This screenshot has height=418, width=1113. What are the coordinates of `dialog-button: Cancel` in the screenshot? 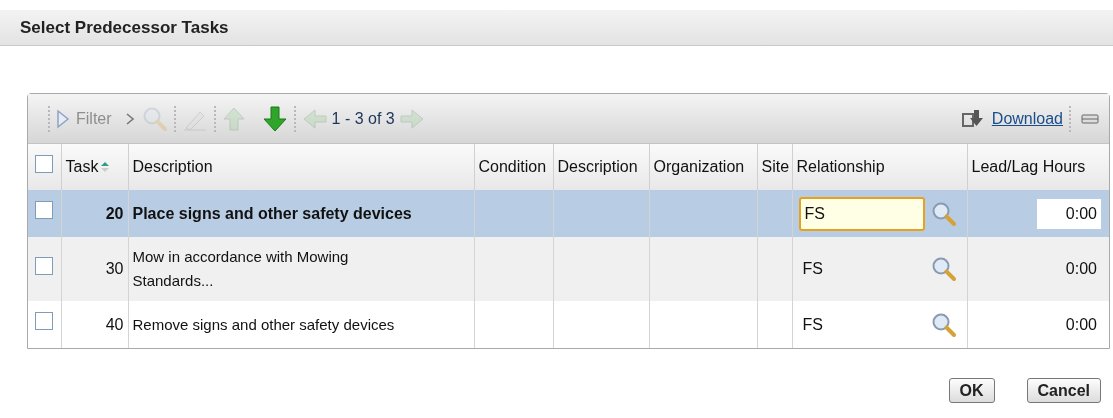 It's located at (1063, 390).